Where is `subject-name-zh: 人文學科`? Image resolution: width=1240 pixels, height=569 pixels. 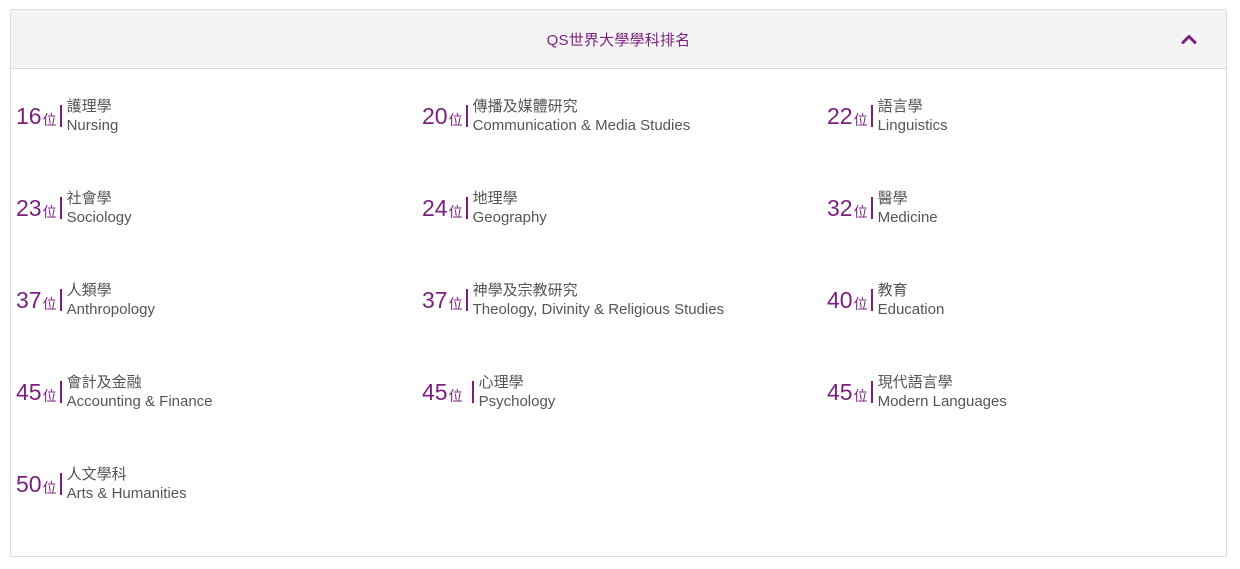 subject-name-zh: 人文學科 is located at coordinates (96, 474).